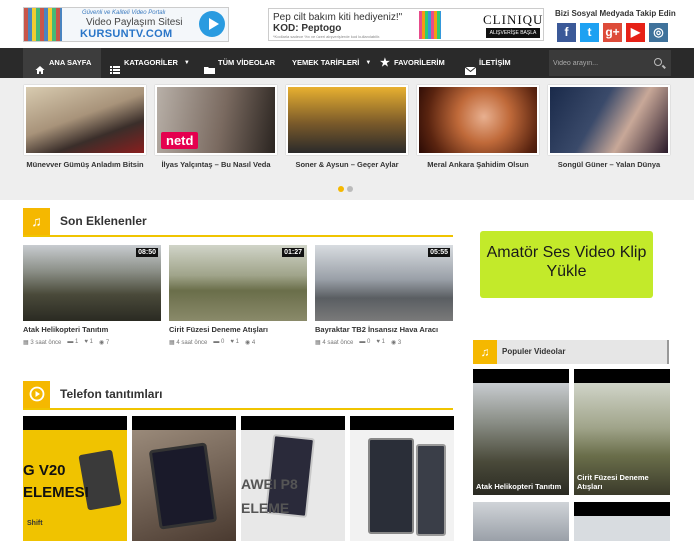 Image resolution: width=694 pixels, height=541 pixels. Describe the element at coordinates (478, 164) in the screenshot. I see `slide-caption: Meral Ankara Şahidim Olsun` at that location.